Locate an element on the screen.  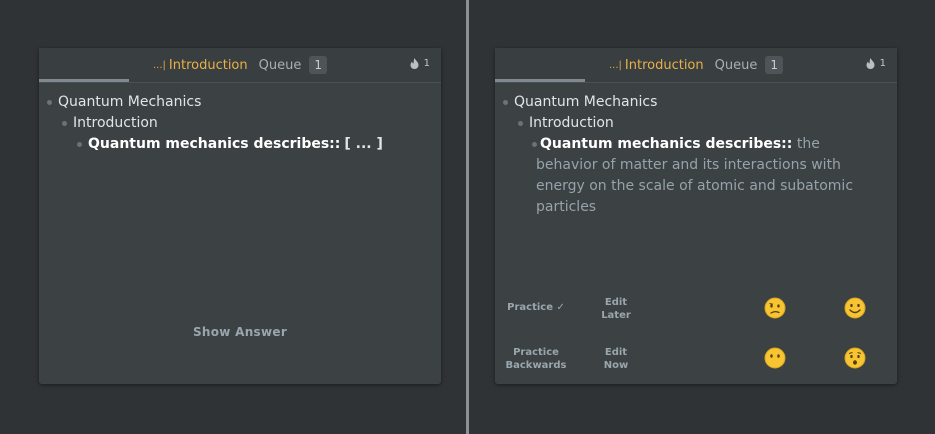
edit-later-label-1: Edit is located at coordinates (616, 302).